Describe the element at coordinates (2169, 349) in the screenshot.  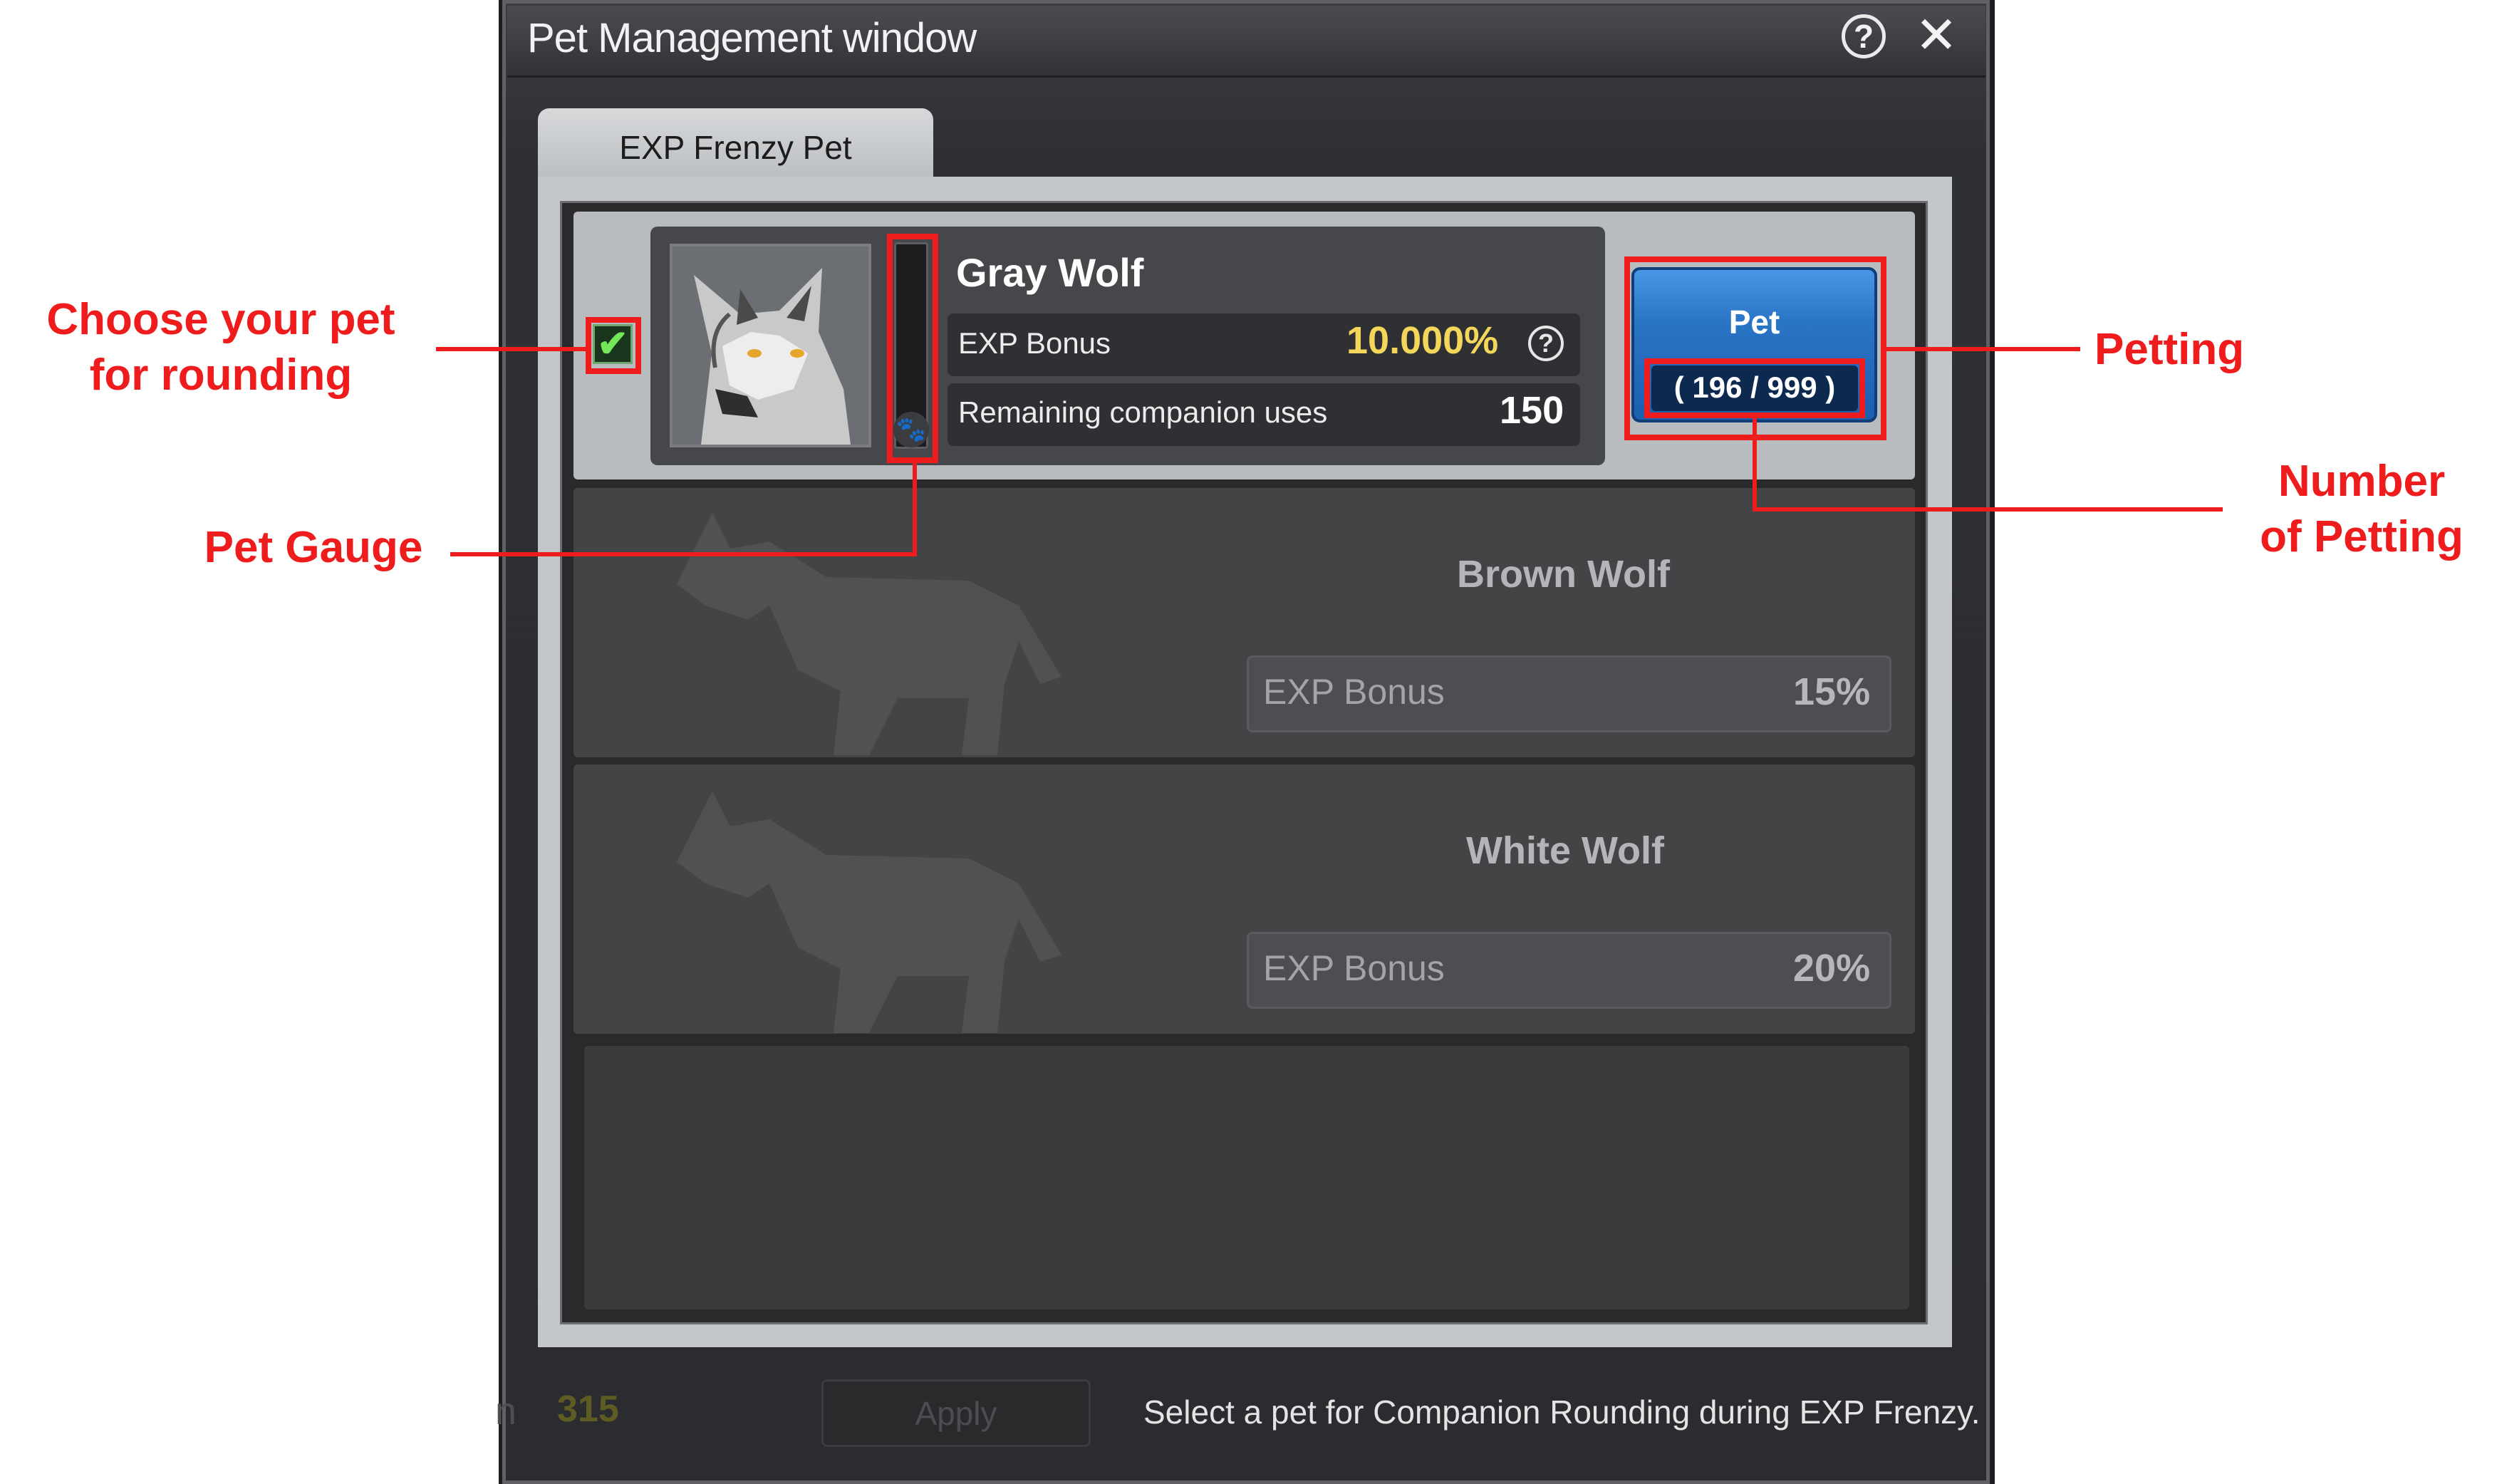
I see `annotation-petting: Petting` at that location.